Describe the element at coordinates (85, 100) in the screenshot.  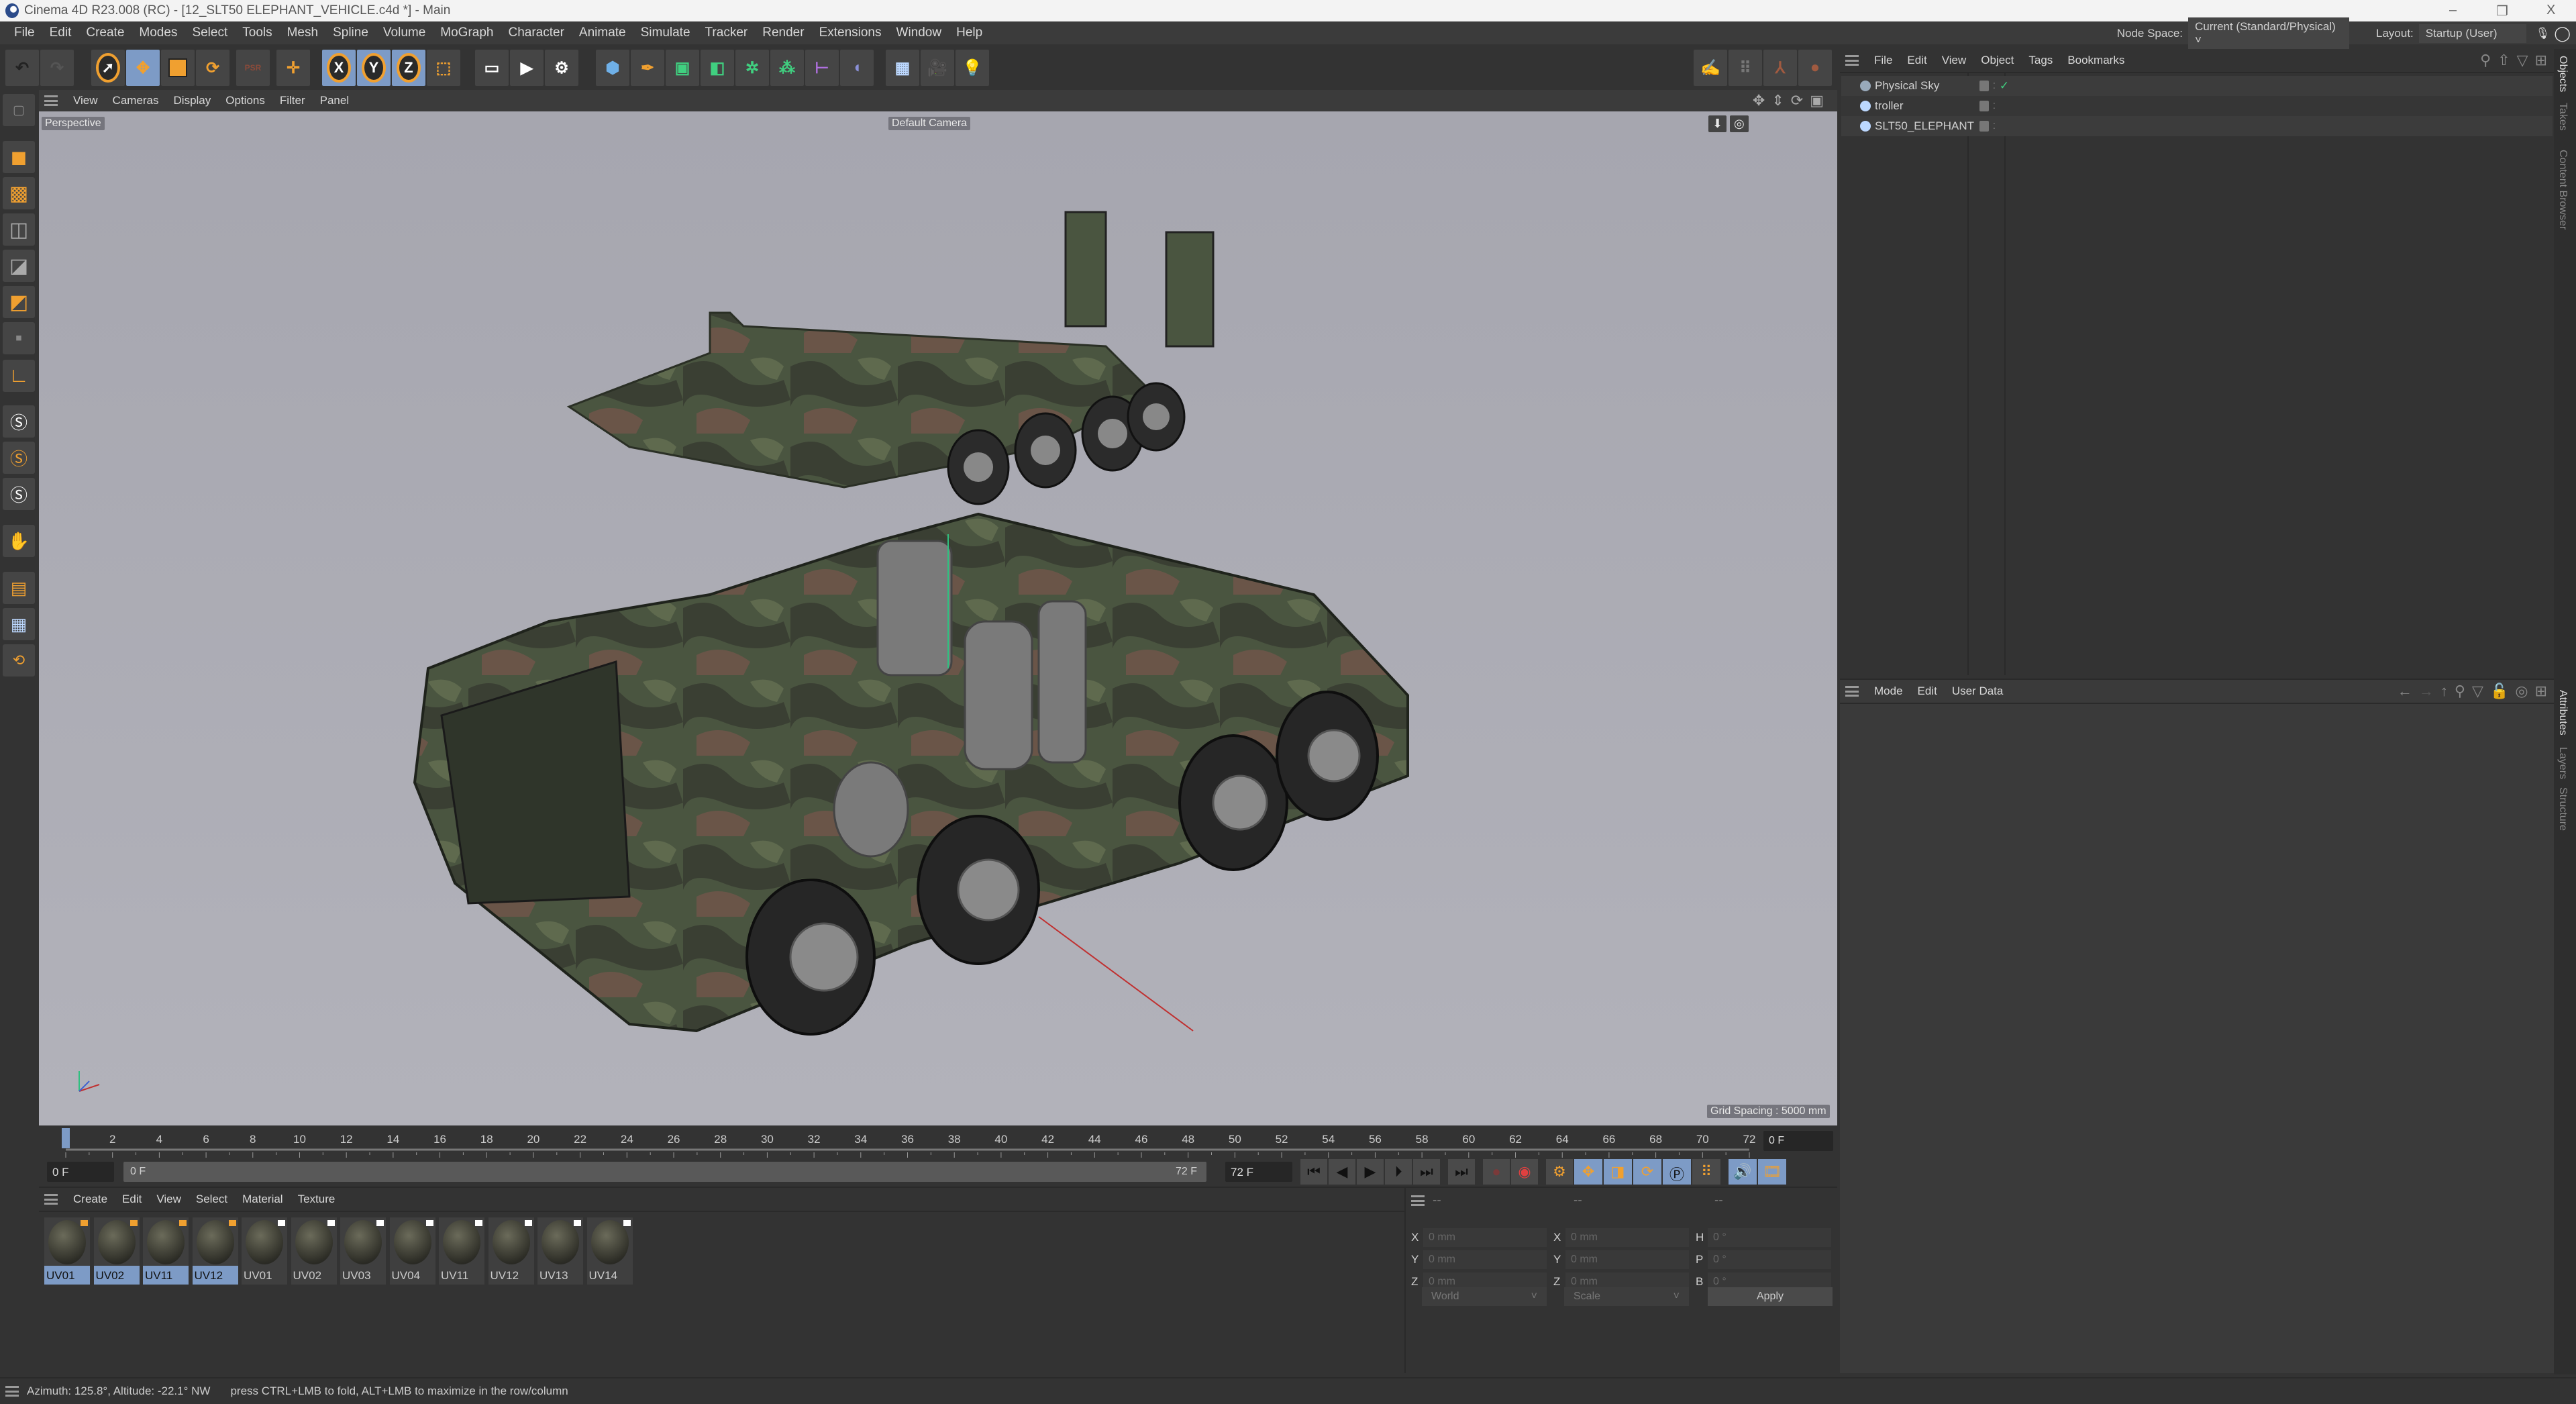
I see `viewport-menu-view: View` at that location.